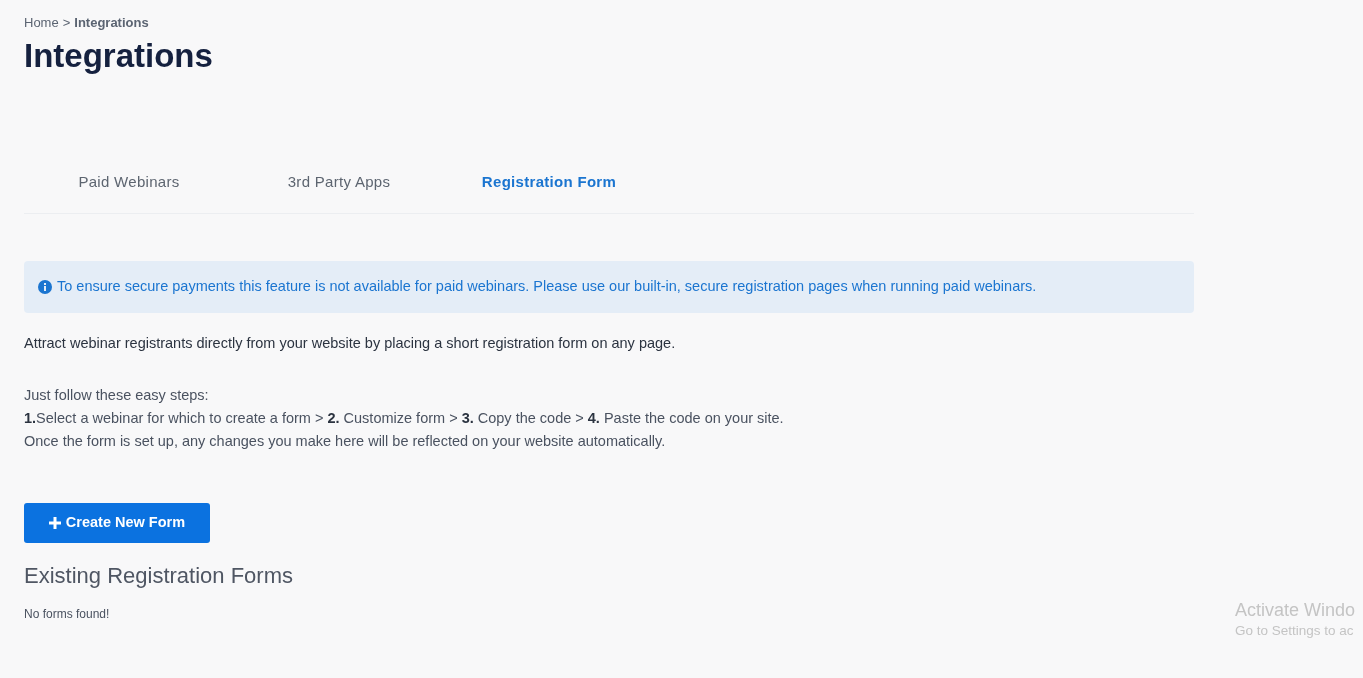 The width and height of the screenshot is (1363, 678). What do you see at coordinates (547, 286) in the screenshot?
I see `info-message: To ensure secure payments this feature is not available for paid webinars. Please use our built-in, secure registration pages when running paid webinars.` at bounding box center [547, 286].